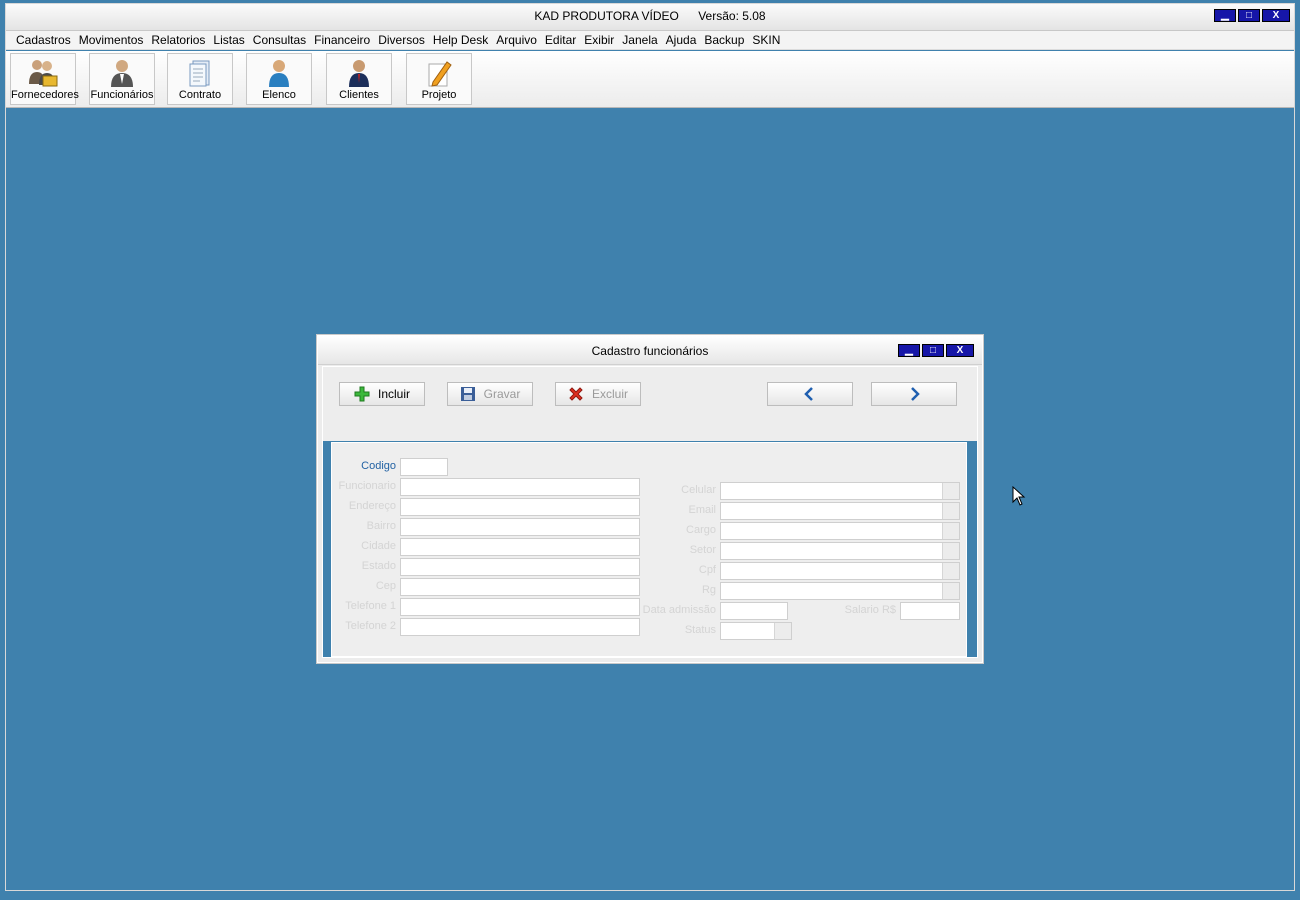 This screenshot has width=1300, height=900. I want to click on dialog-close-button: X, so click(960, 350).